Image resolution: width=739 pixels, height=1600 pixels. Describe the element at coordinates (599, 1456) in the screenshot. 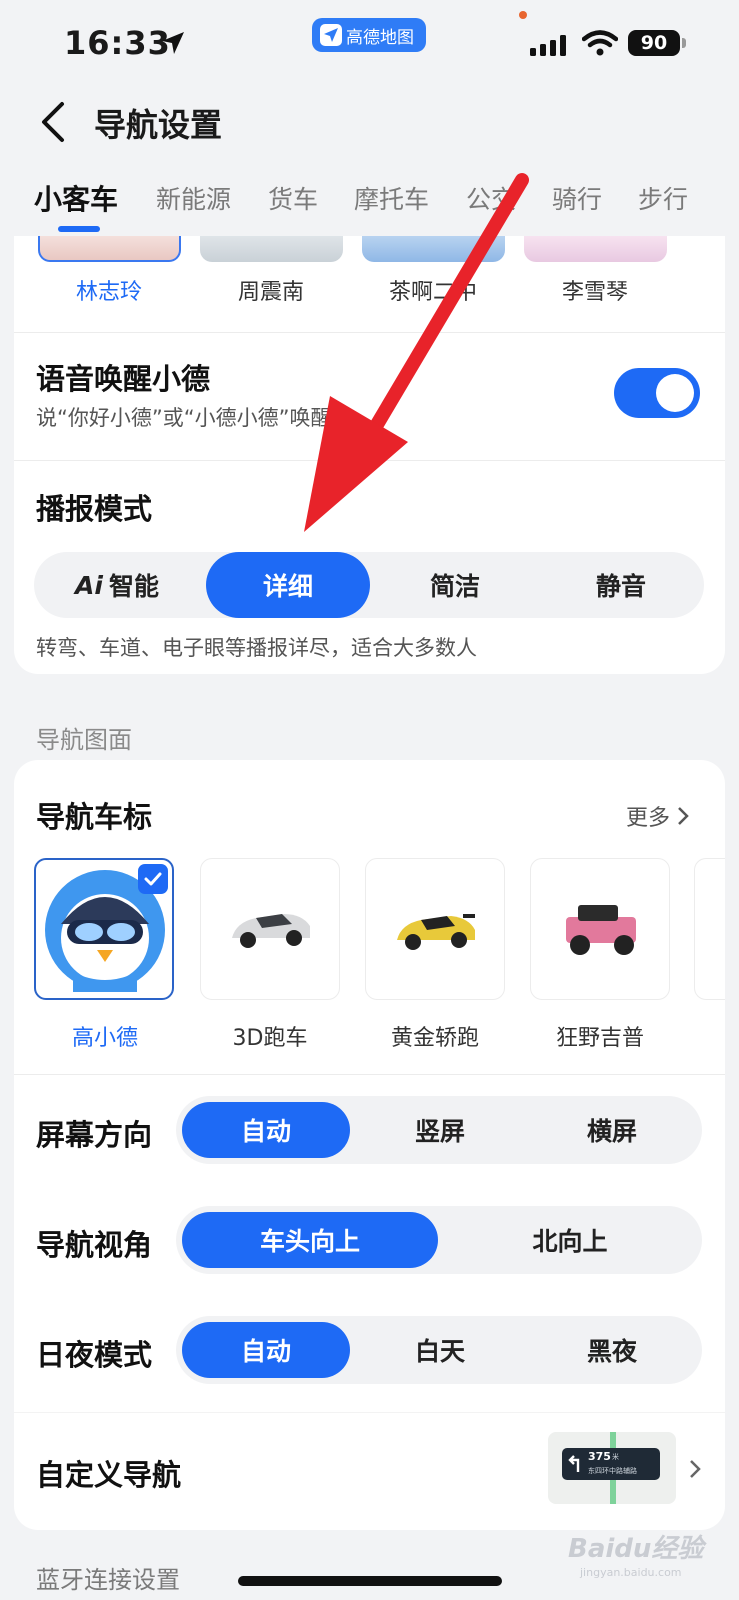

I see `preview-distance: 375` at that location.